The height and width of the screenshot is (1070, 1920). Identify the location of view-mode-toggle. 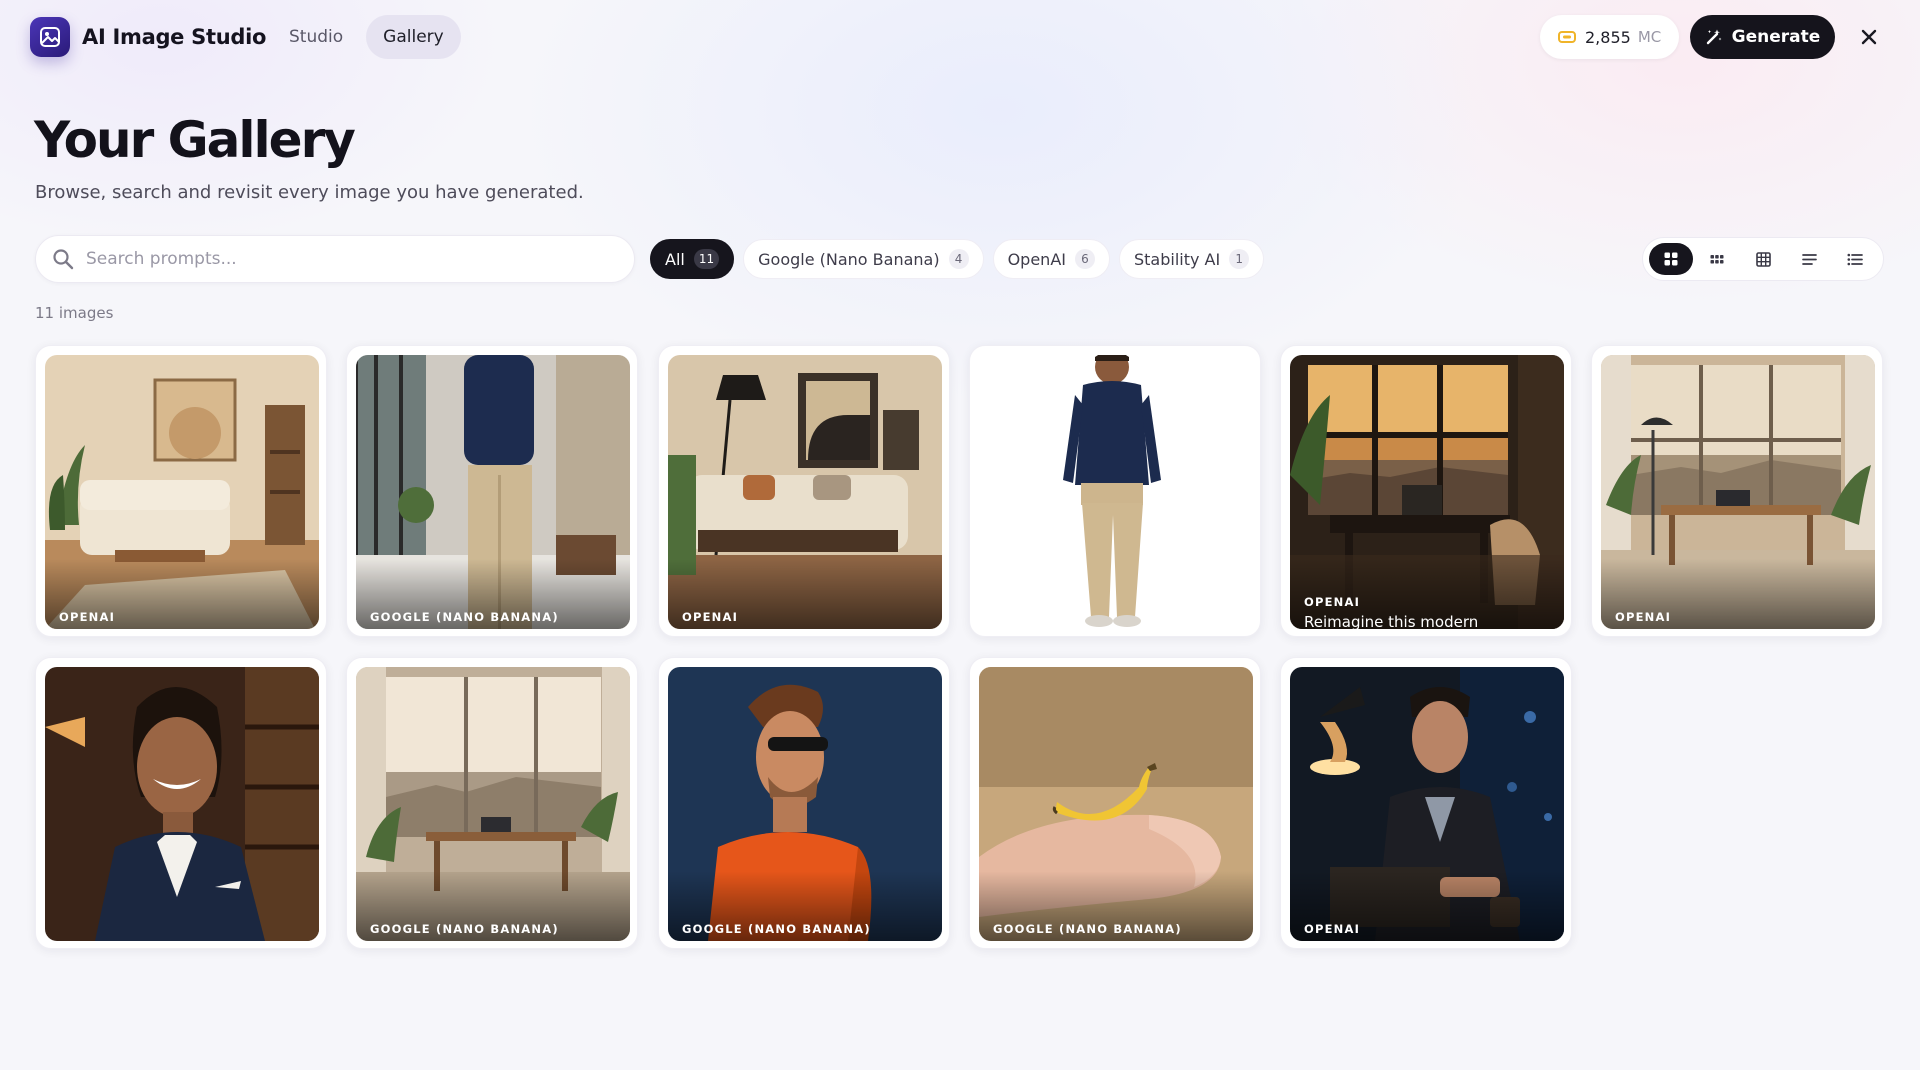
(1763, 259).